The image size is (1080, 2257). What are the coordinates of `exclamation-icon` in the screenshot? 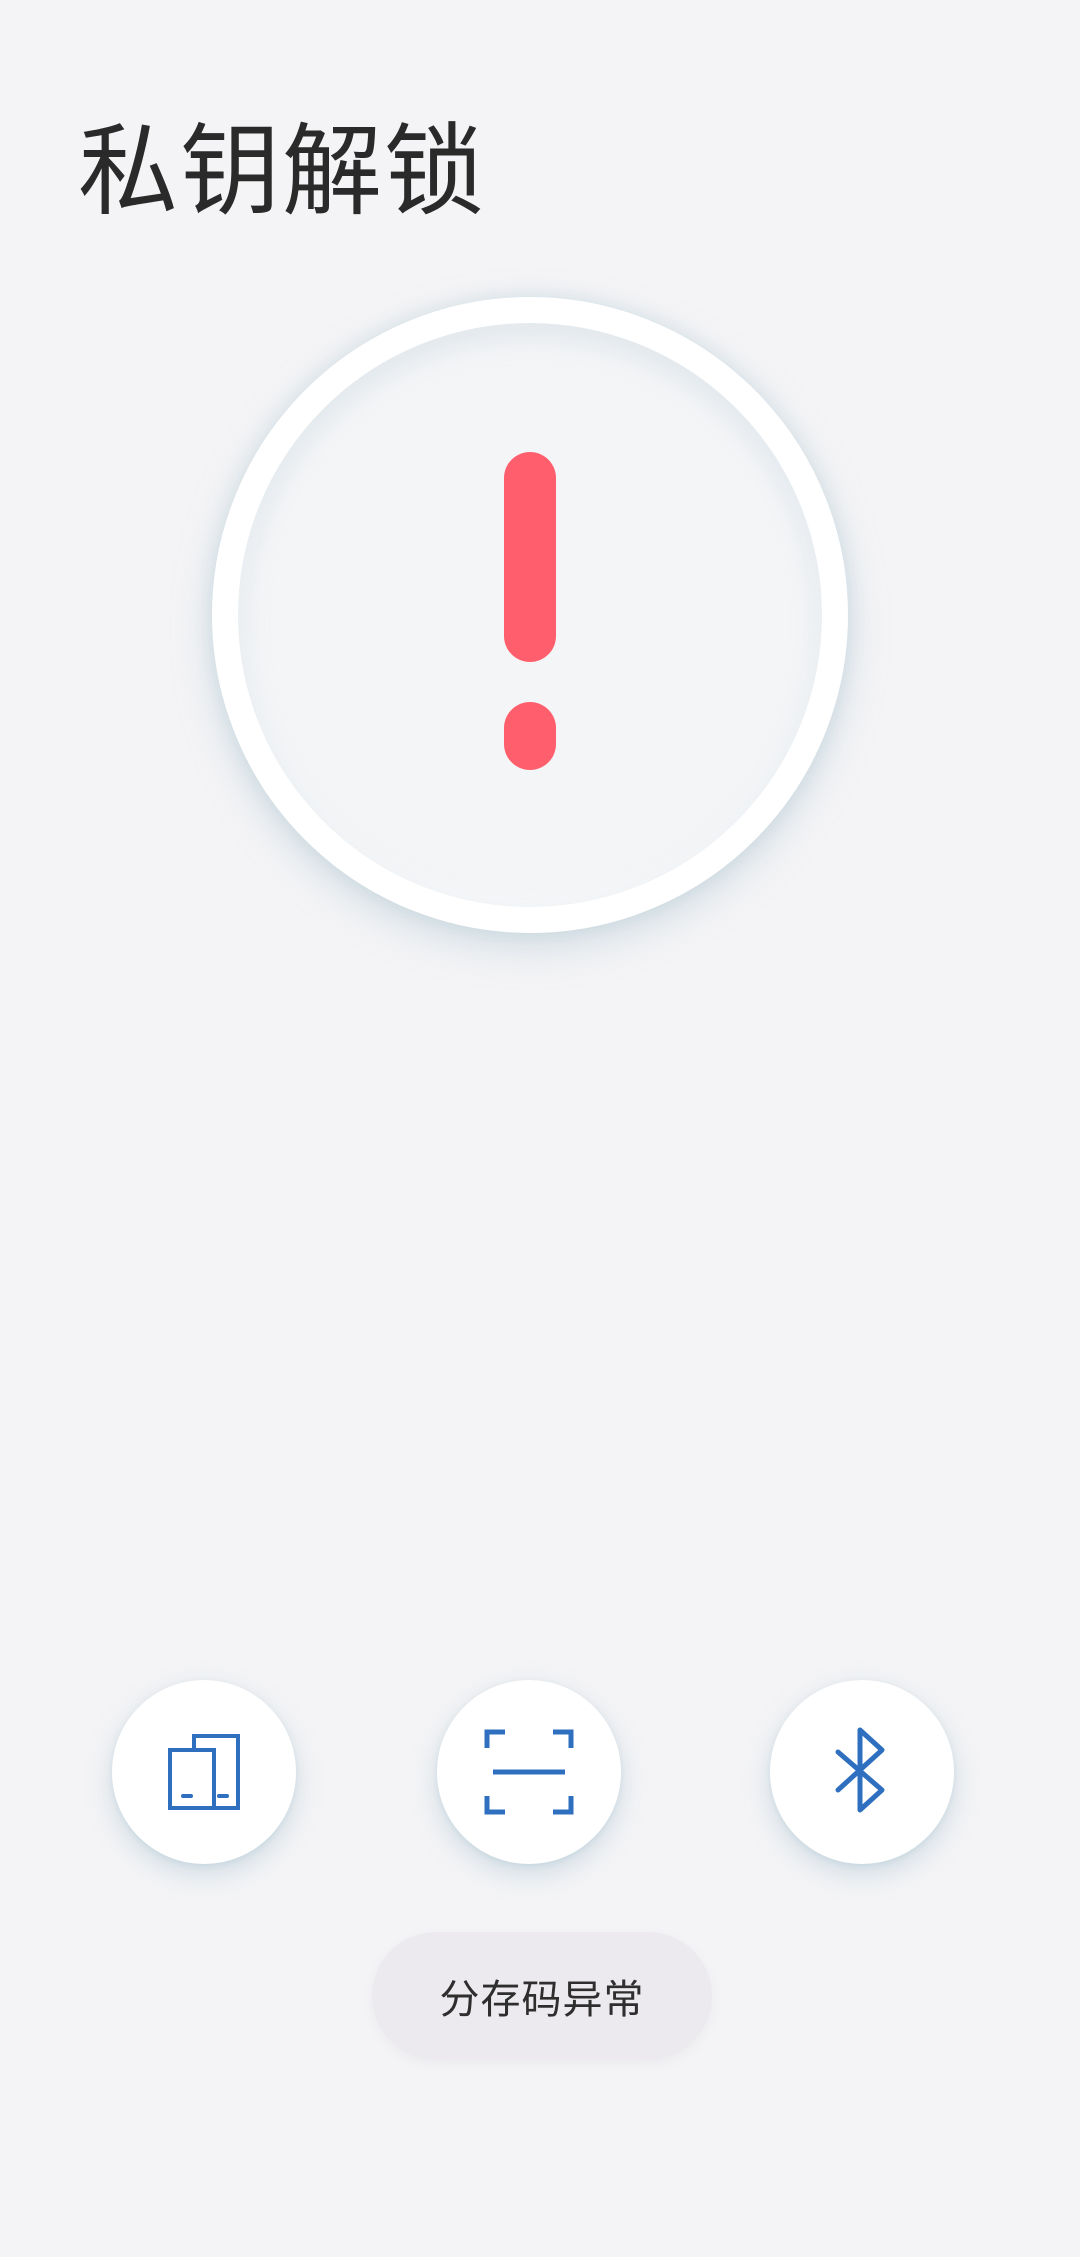 It's located at (530, 611).